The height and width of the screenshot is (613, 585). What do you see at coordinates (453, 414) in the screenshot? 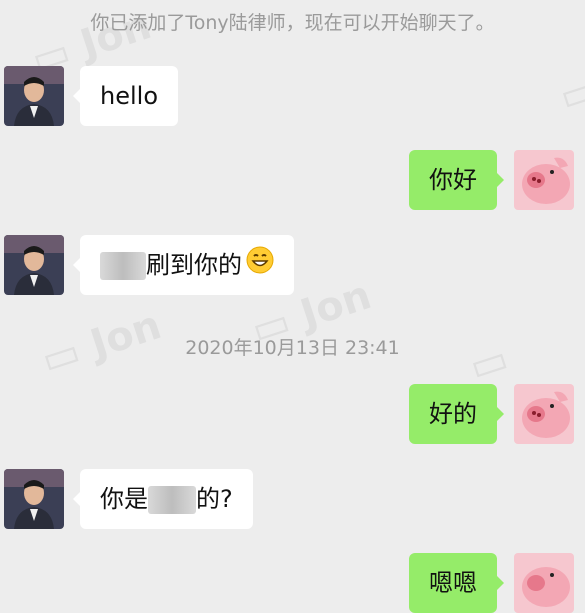
I see `message-text: 好的` at bounding box center [453, 414].